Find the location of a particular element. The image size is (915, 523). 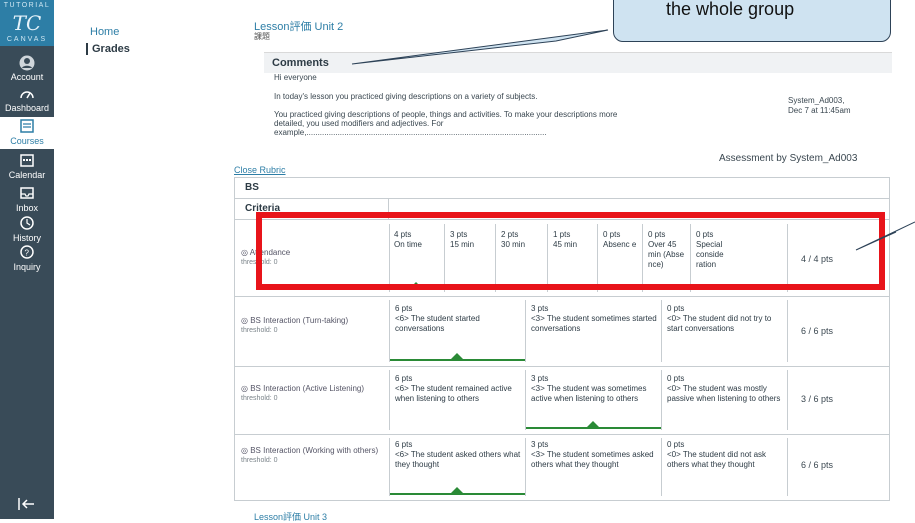

next-assignment-link: Lesson評価 Unit 3 is located at coordinates (290, 516).